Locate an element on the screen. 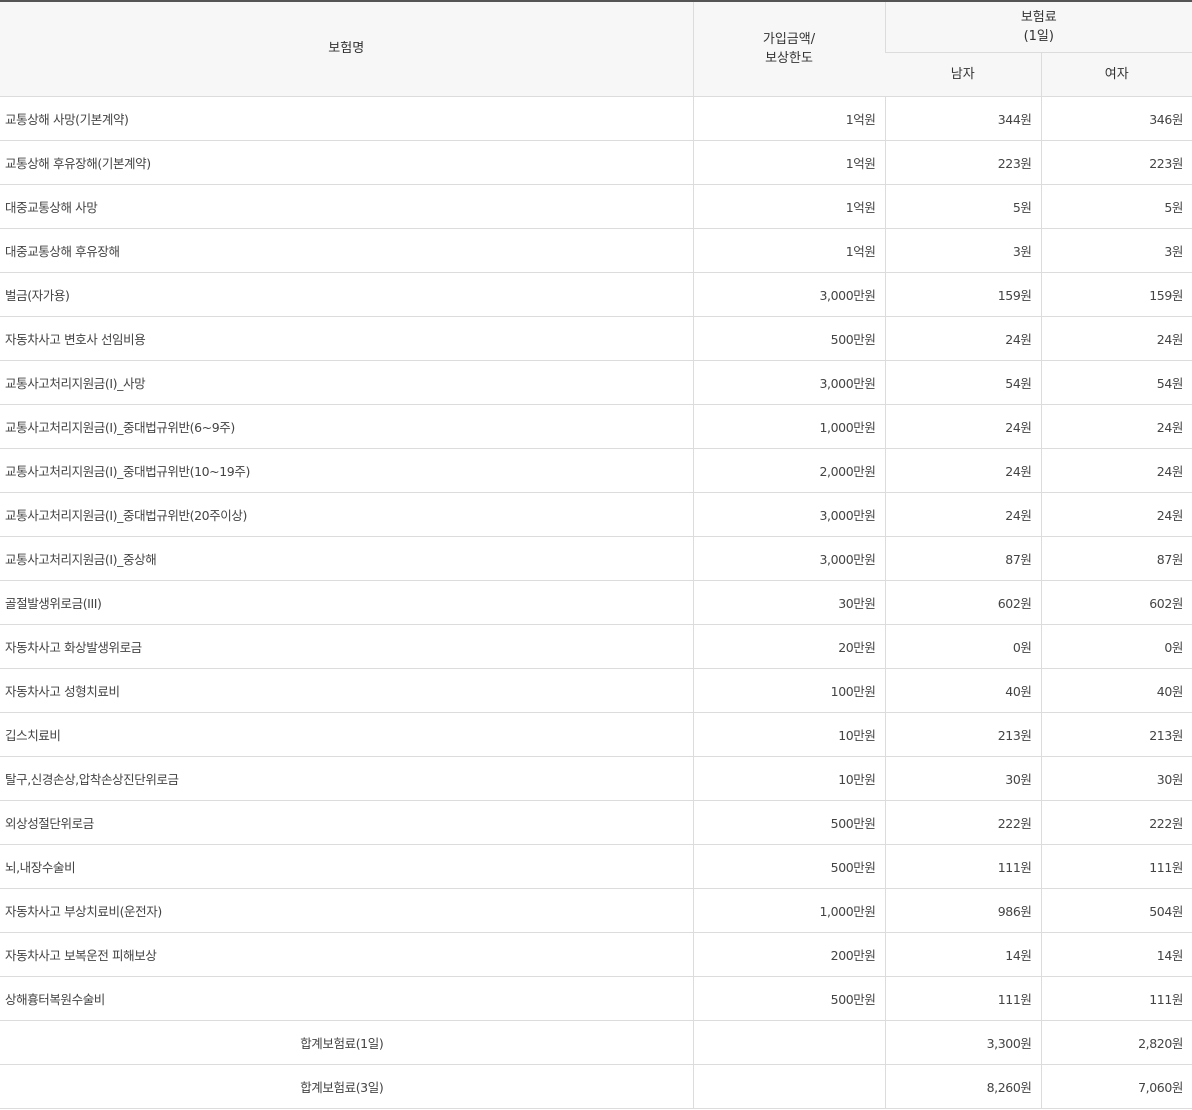  table-row: 교통상해 후유장해(기본계약) 1억원 223원 223원 is located at coordinates (596, 162).